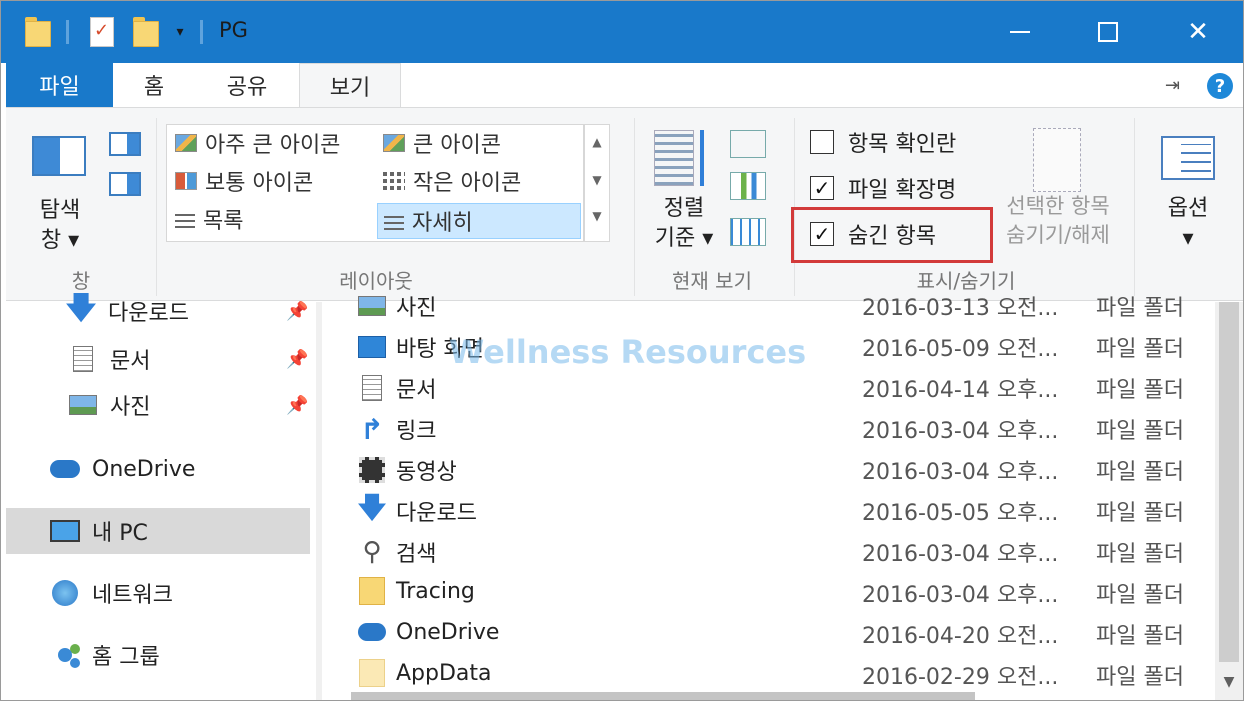 Image resolution: width=1244 pixels, height=701 pixels. What do you see at coordinates (772, 345) in the screenshot?
I see `table-row: 바탕 화면 2016-05-09 오전... 파일 폴더` at bounding box center [772, 345].